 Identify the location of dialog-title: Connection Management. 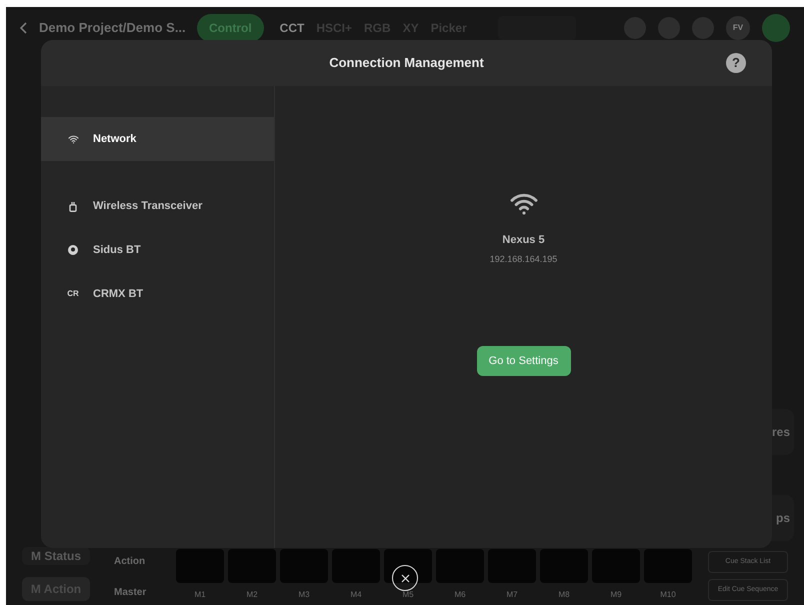
(406, 63).